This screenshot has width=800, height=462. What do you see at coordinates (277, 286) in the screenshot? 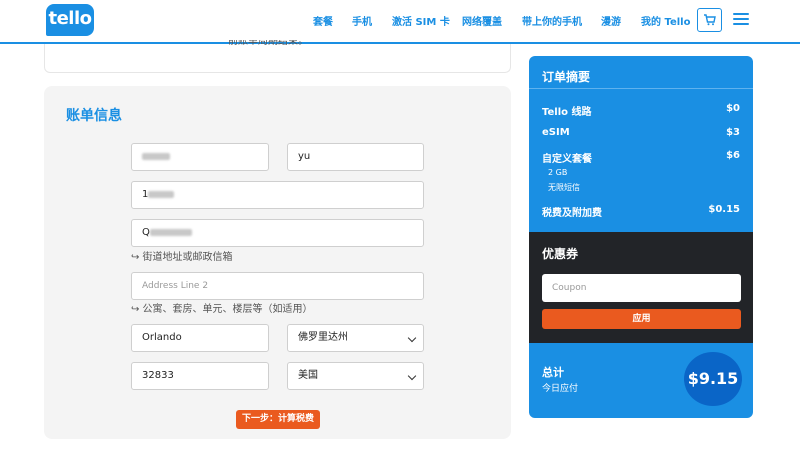
I see `address-line2-field: Address Line 2` at bounding box center [277, 286].